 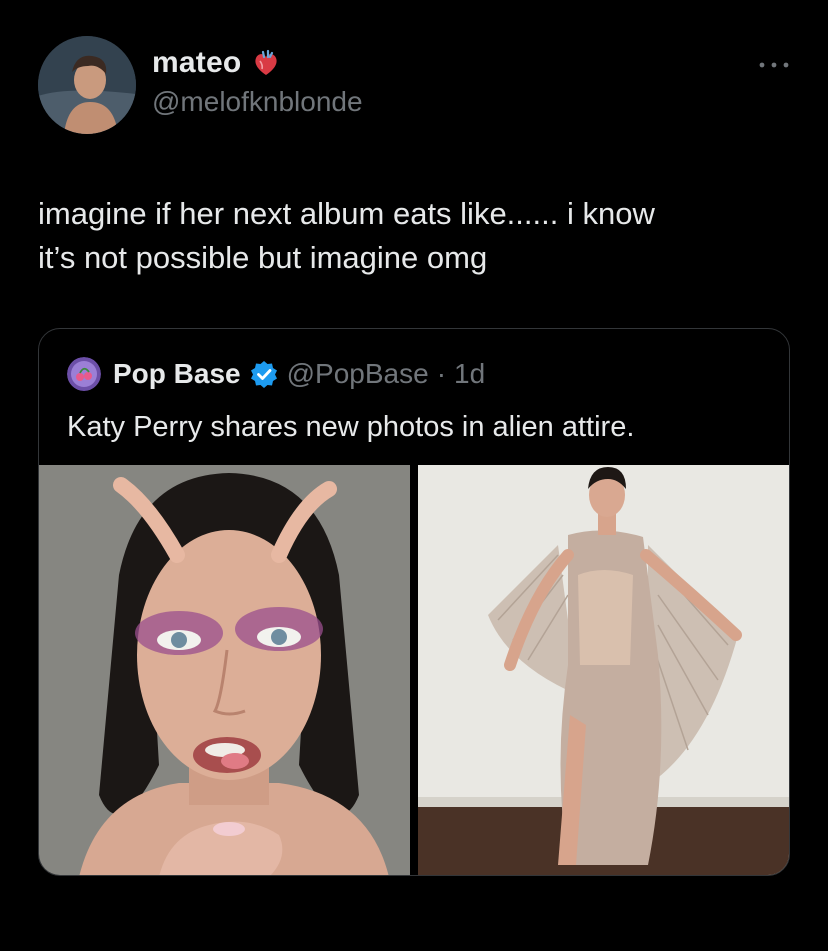 I want to click on author-avatar, so click(x=87, y=85).